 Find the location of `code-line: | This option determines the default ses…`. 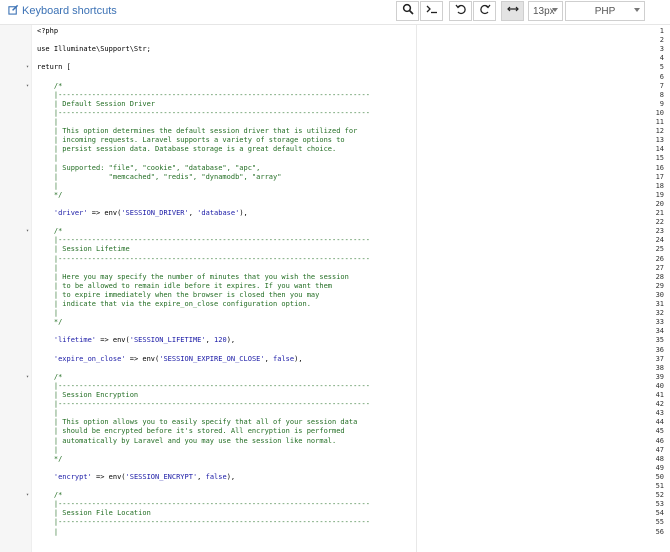

code-line: | This option determines the default ses… is located at coordinates (197, 131).